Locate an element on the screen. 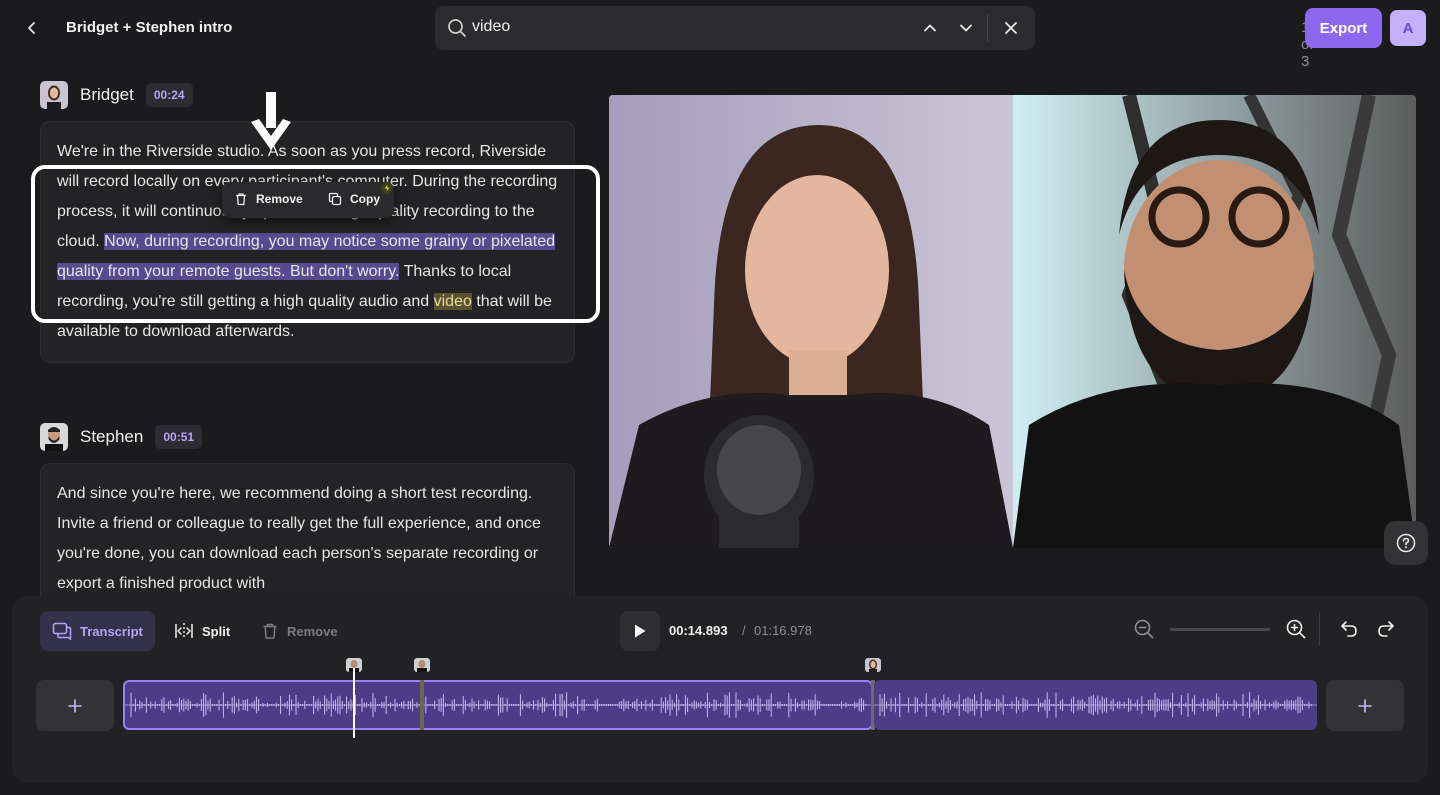 The image size is (1440, 795). help-button is located at coordinates (1406, 543).